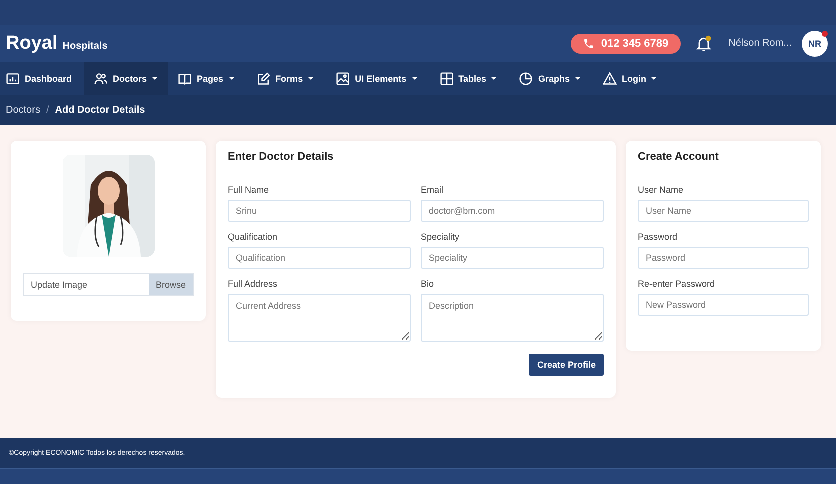  I want to click on input-field: New Password, so click(723, 305).